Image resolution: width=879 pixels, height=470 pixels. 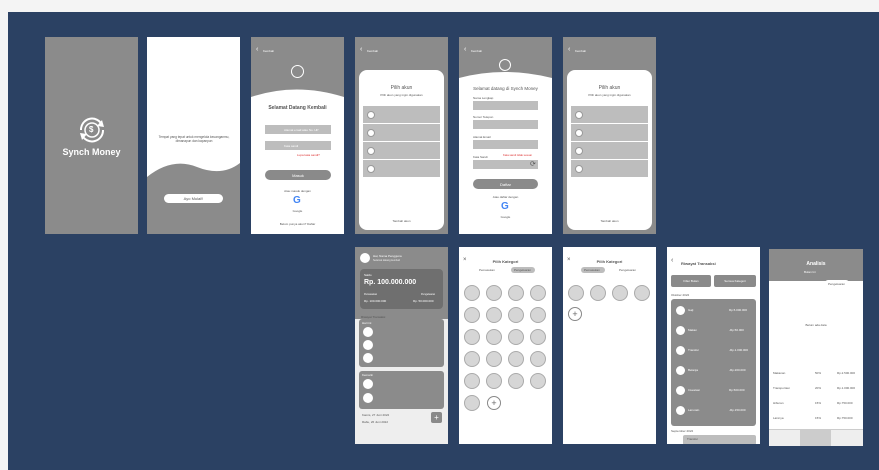 I want to click on category-screen-1: × Pilih Kategori Pemasukan Pengeluaran +, so click(x=505, y=345).